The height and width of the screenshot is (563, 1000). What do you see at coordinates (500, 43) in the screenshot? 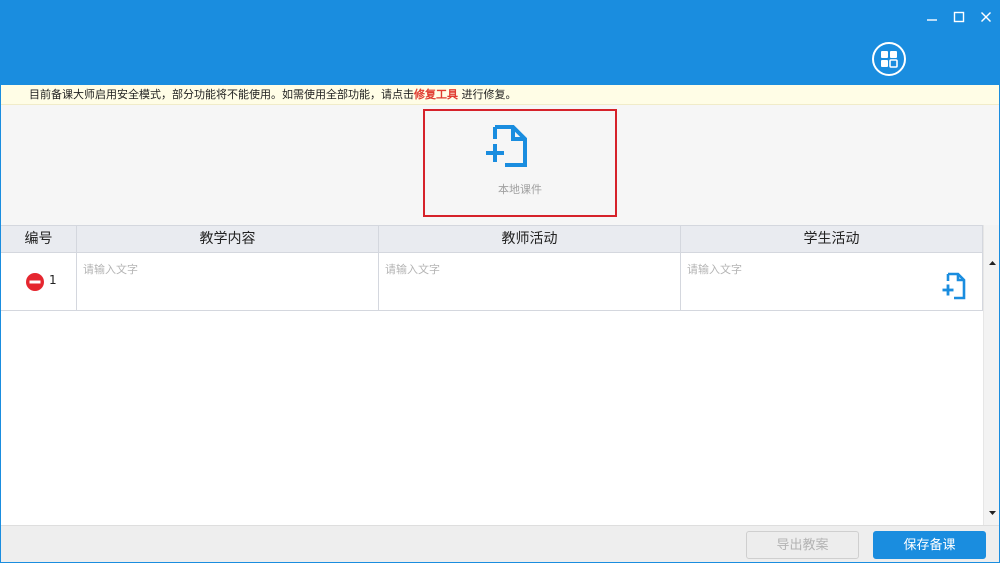
I see `title-bar` at bounding box center [500, 43].